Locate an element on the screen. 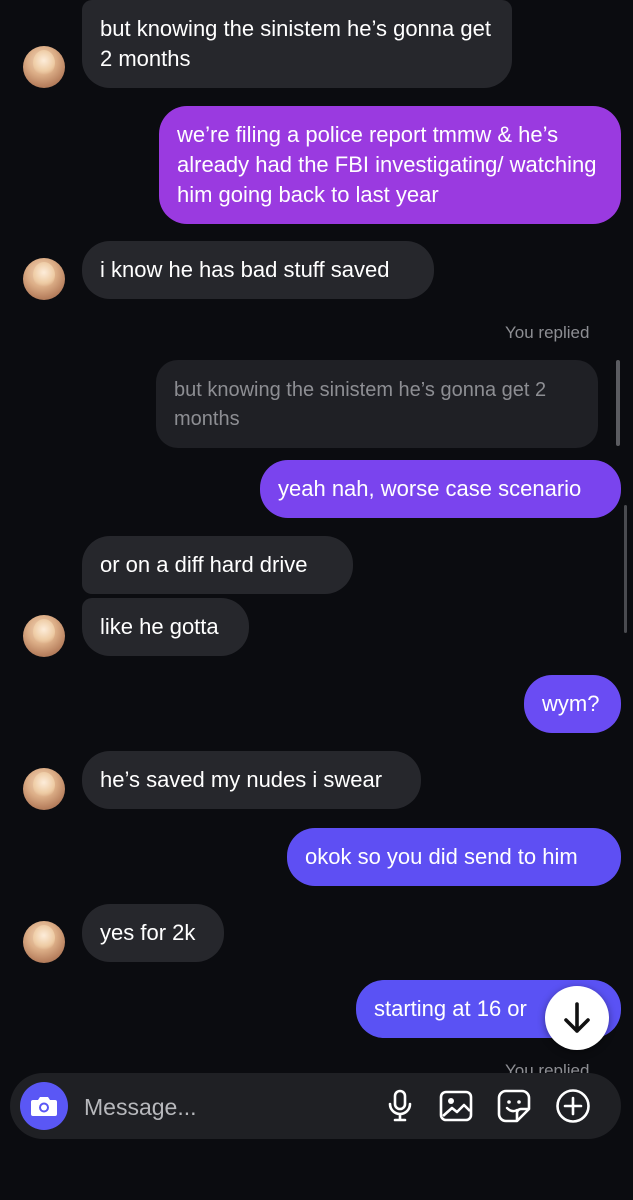 The height and width of the screenshot is (1200, 633). incoming-message: like he gotta is located at coordinates (165, 627).